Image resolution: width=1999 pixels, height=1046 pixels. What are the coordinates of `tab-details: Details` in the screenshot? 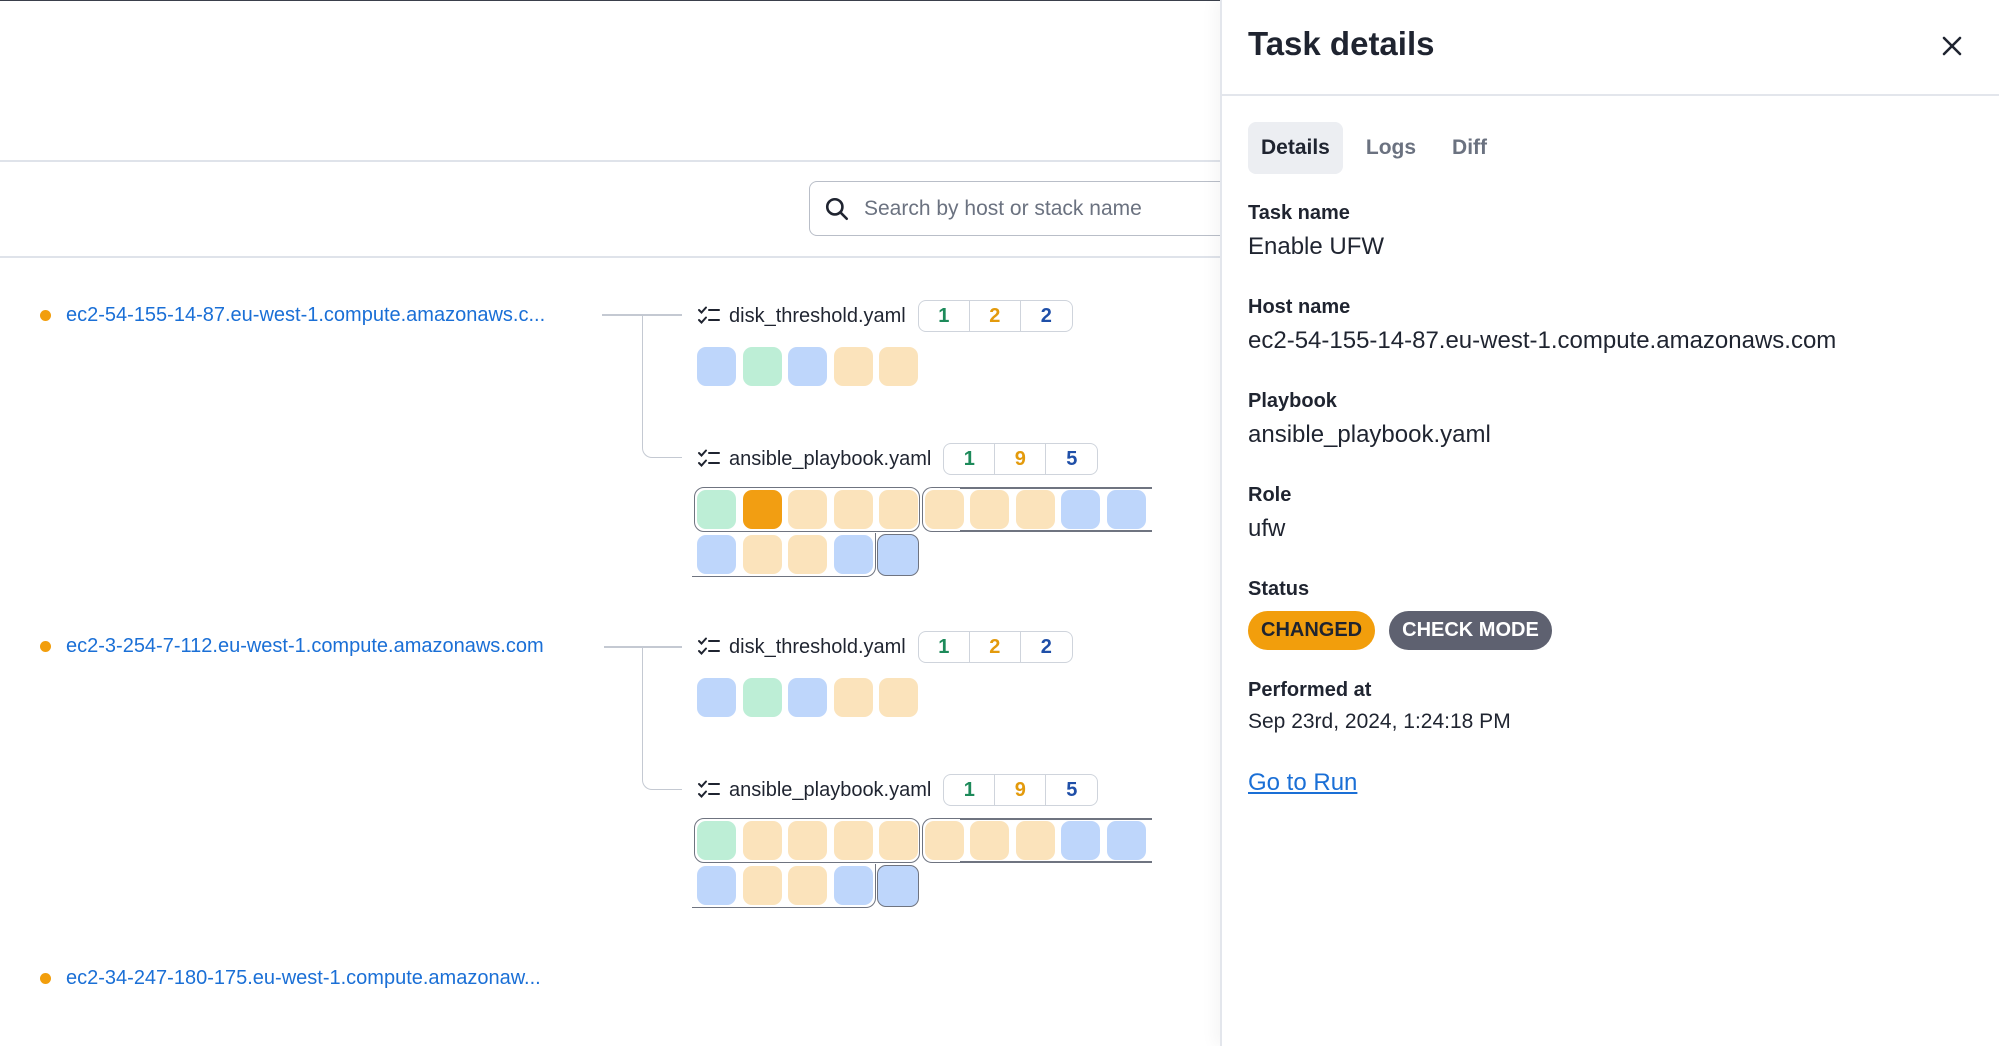 It's located at (1295, 148).